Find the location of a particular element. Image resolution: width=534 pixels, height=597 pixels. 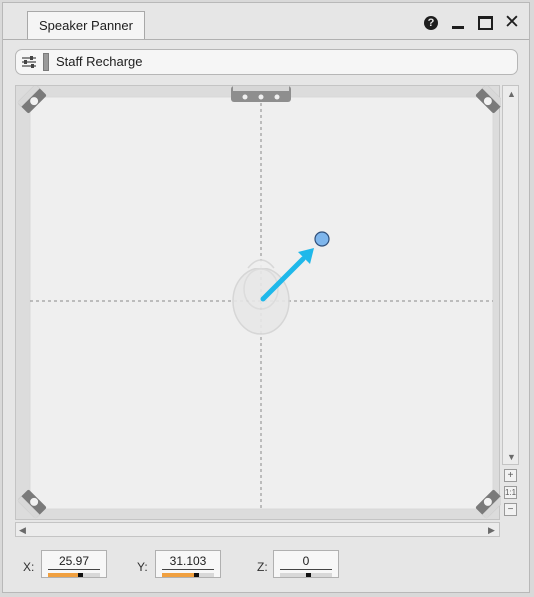

maximize-icon is located at coordinates (485, 23).